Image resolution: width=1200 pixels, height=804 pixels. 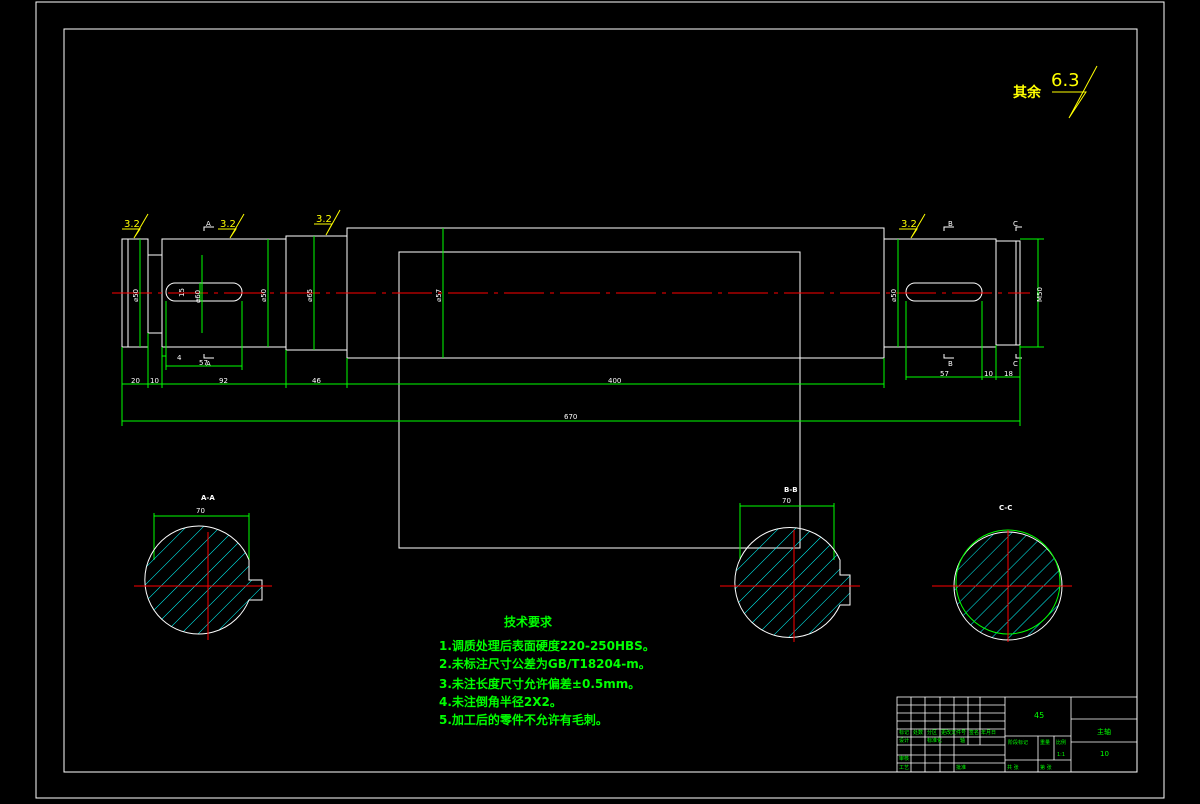 I want to click on requirements-title: 技术要求, so click(x=528, y=621).